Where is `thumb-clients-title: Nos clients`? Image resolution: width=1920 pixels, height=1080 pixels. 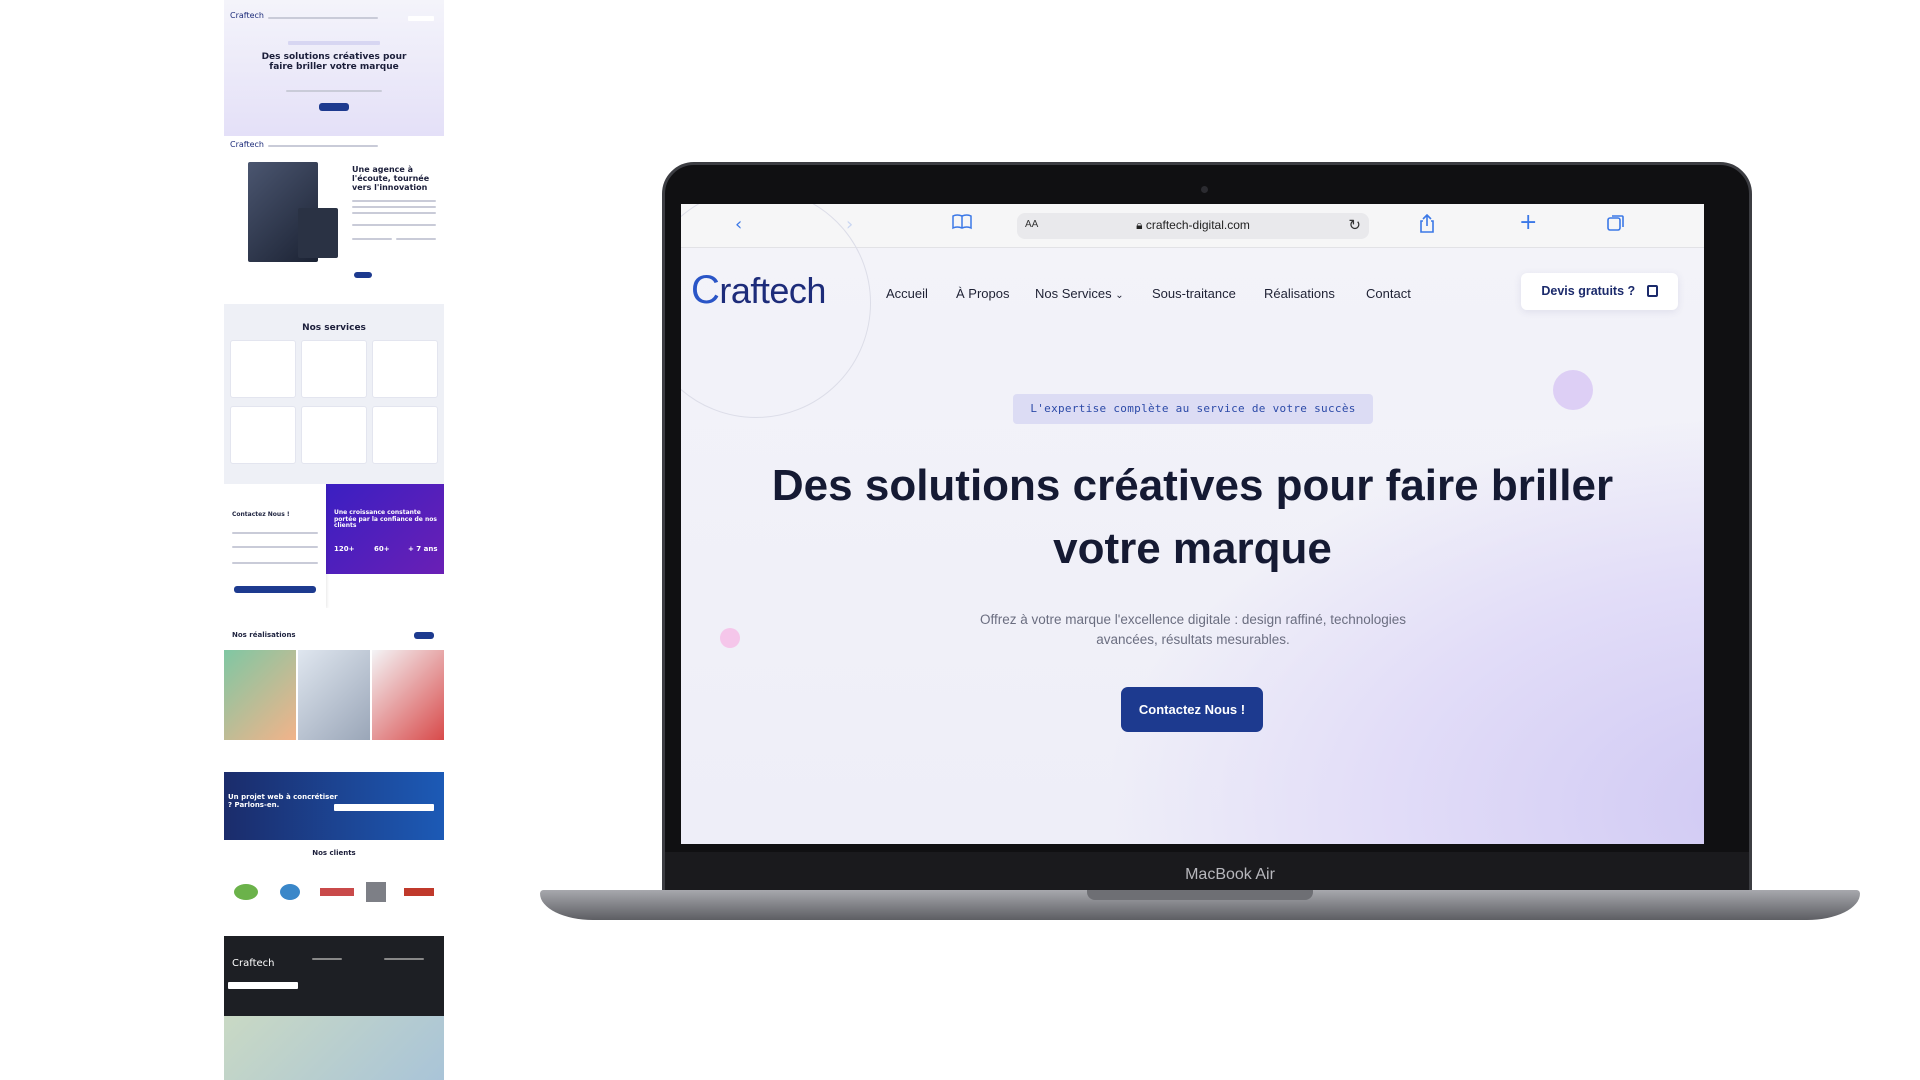 thumb-clients-title: Nos clients is located at coordinates (334, 853).